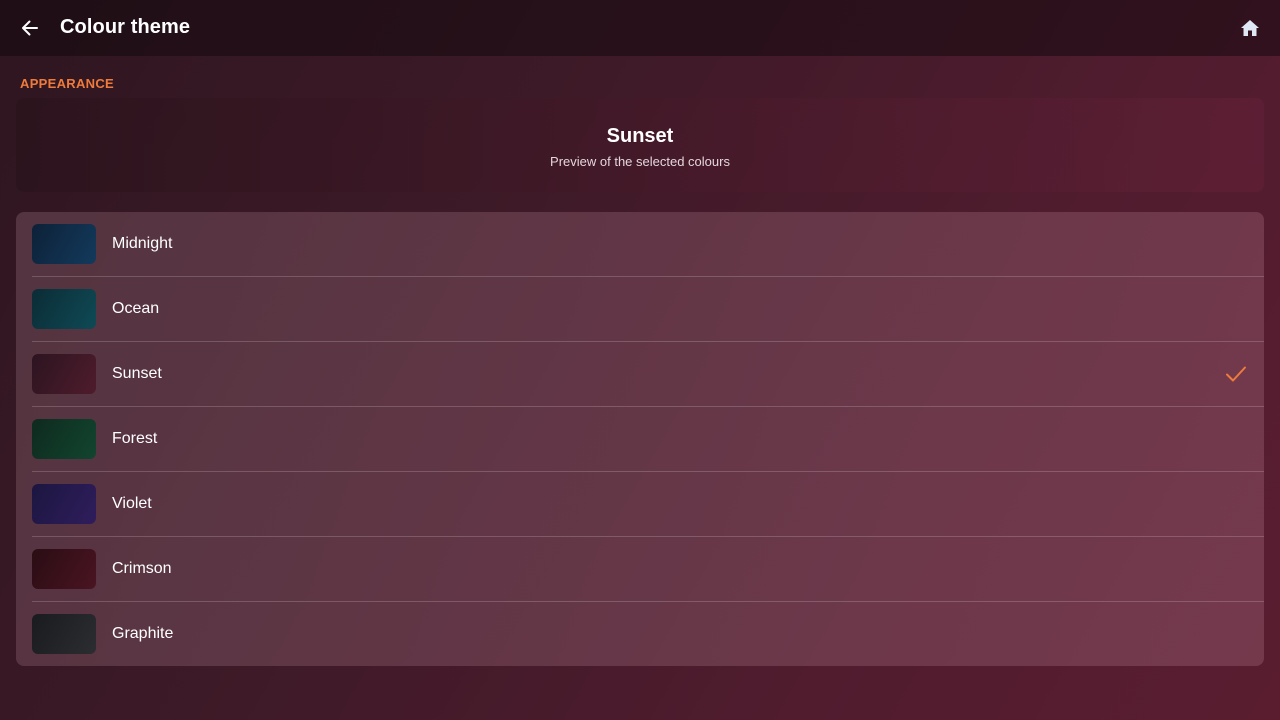 The width and height of the screenshot is (1280, 720). I want to click on theme-name: Midnight, so click(142, 243).